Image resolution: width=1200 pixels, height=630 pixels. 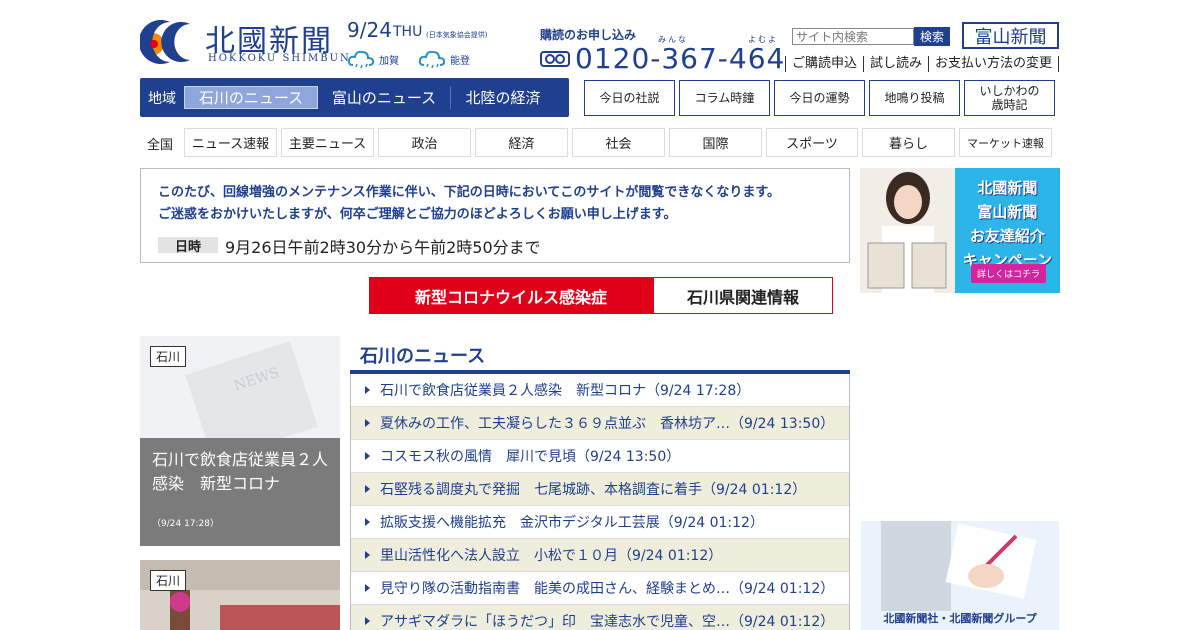 What do you see at coordinates (1005, 142) in the screenshot?
I see `cat-market-news: マーケット速報` at bounding box center [1005, 142].